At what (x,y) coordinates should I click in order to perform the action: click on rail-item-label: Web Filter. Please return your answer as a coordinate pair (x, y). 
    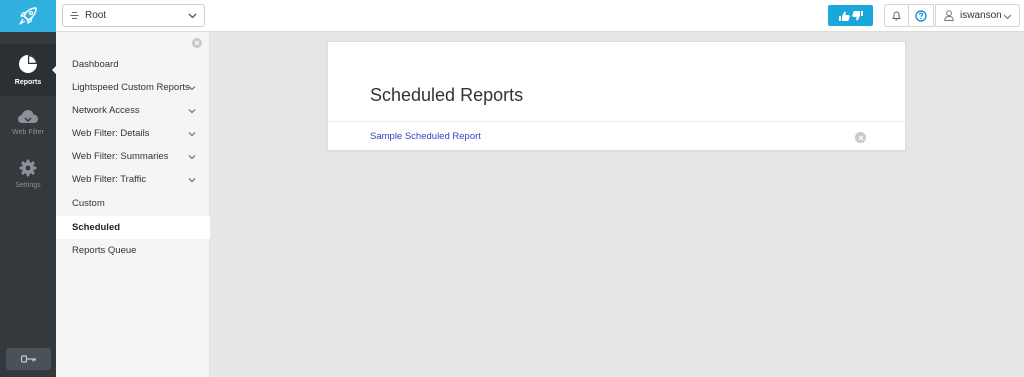
    Looking at the image, I should click on (28, 132).